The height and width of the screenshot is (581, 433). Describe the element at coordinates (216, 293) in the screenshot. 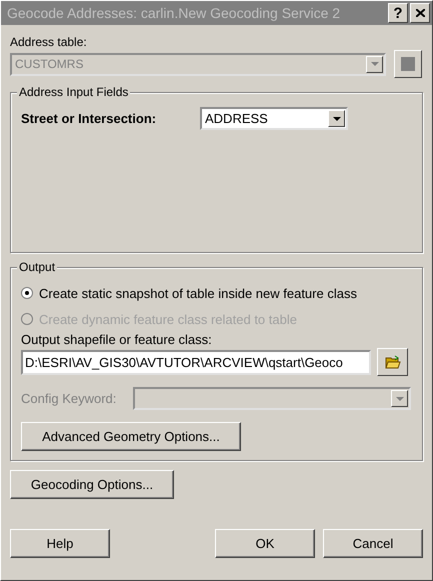

I see `radio-option: Create static snapshot of table inside new feature class` at that location.